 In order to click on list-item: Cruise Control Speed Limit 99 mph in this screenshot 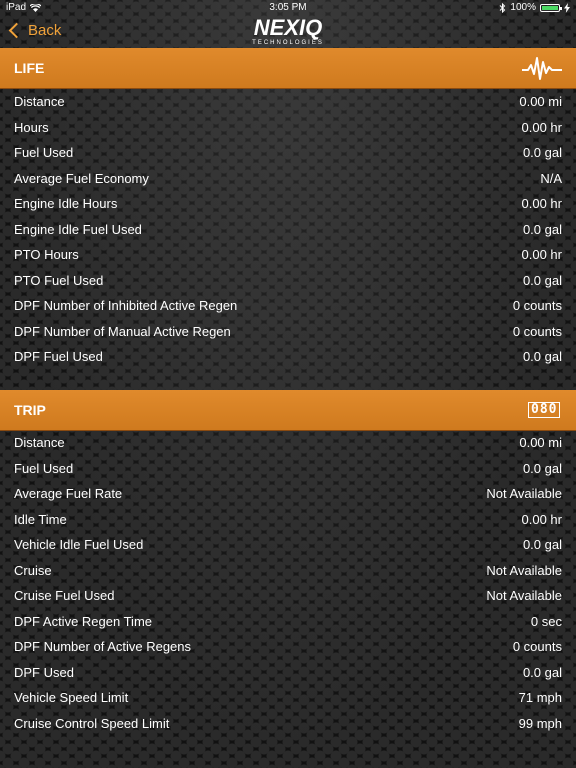, I will do `click(288, 724)`.